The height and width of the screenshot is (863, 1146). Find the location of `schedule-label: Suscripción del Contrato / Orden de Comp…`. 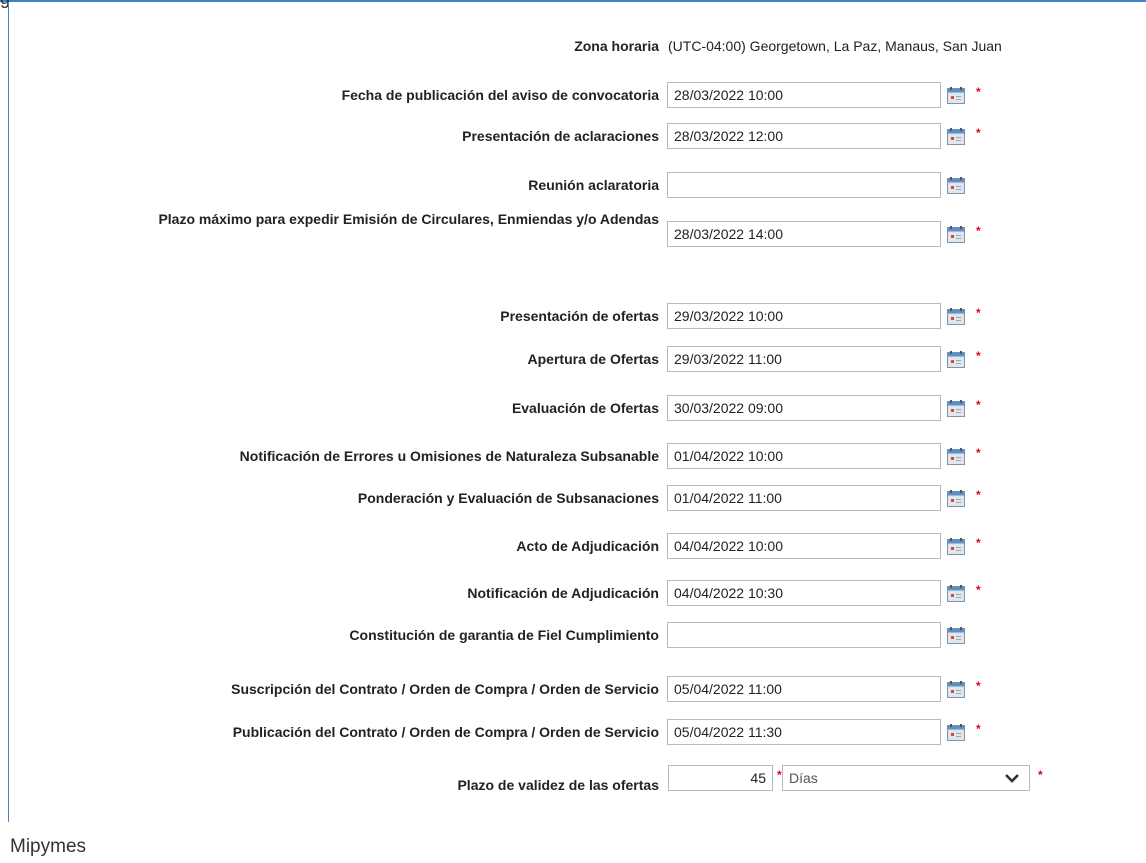

schedule-label: Suscripción del Contrato / Orden de Comp… is located at coordinates (445, 689).